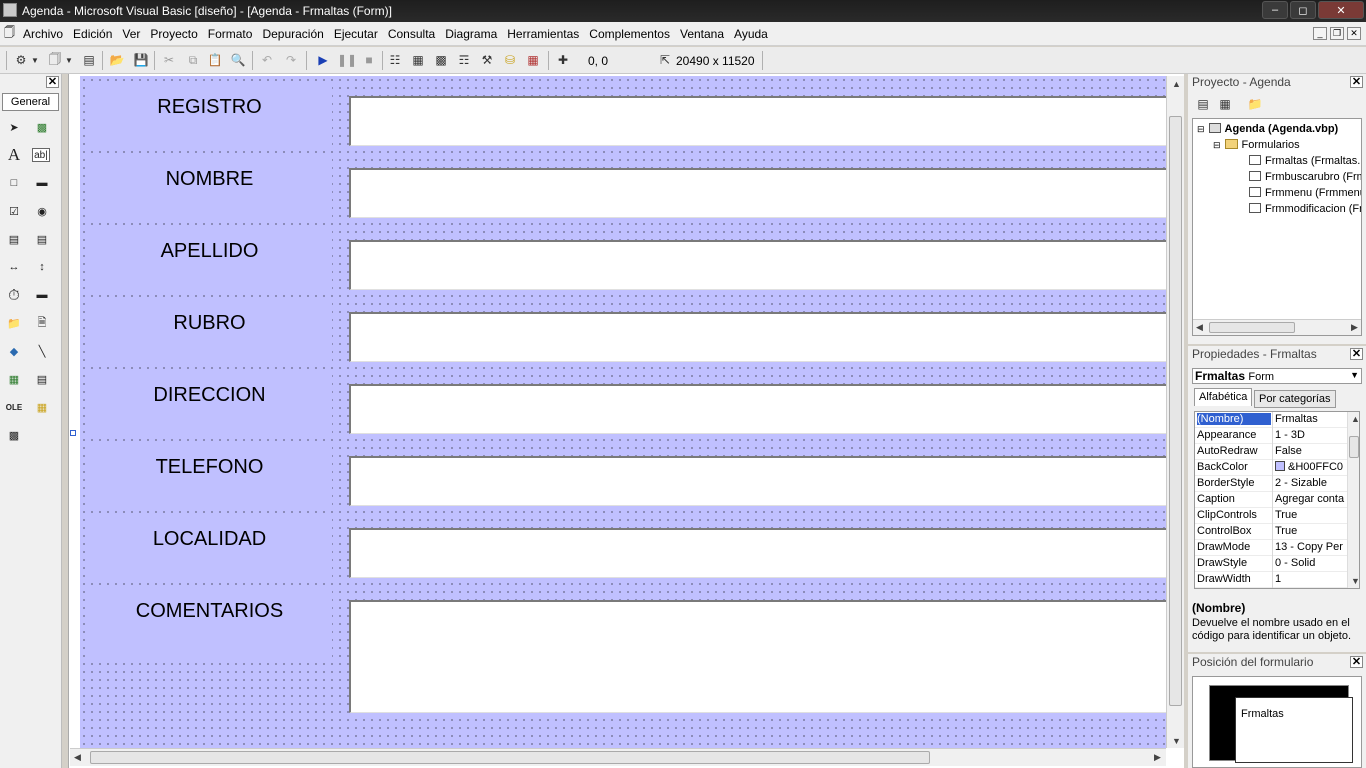 The image size is (1366, 768). What do you see at coordinates (411, 34) in the screenshot?
I see `menu-consulta: Consulta` at bounding box center [411, 34].